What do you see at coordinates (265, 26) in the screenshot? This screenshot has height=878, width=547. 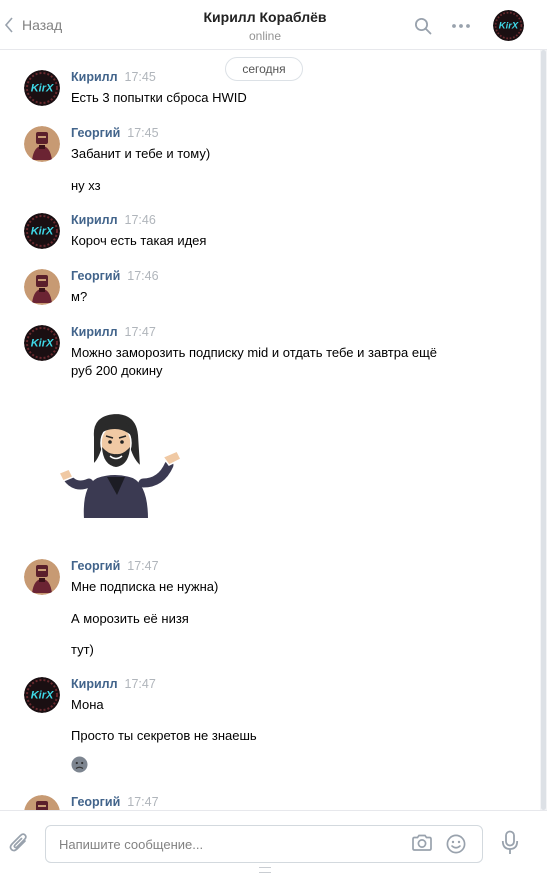 I see `chat-title-block: Кирилл Кораблёв online` at bounding box center [265, 26].